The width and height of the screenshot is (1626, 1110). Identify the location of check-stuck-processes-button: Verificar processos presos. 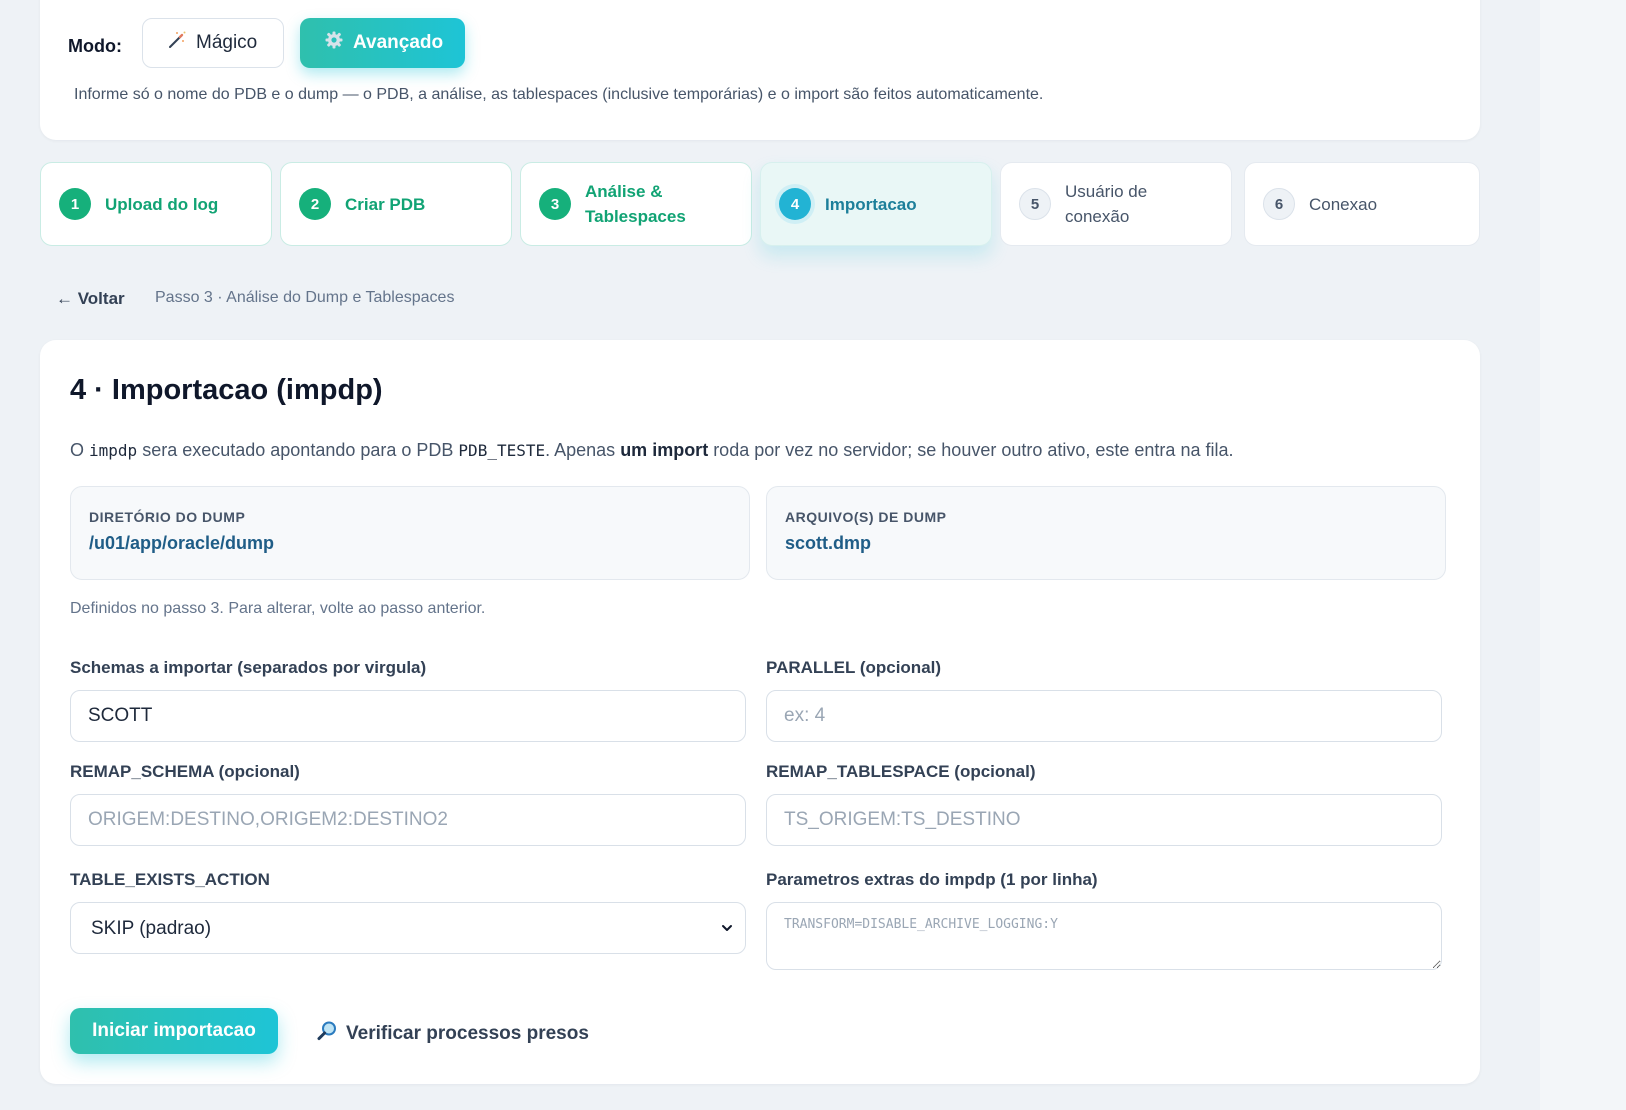
(452, 1034).